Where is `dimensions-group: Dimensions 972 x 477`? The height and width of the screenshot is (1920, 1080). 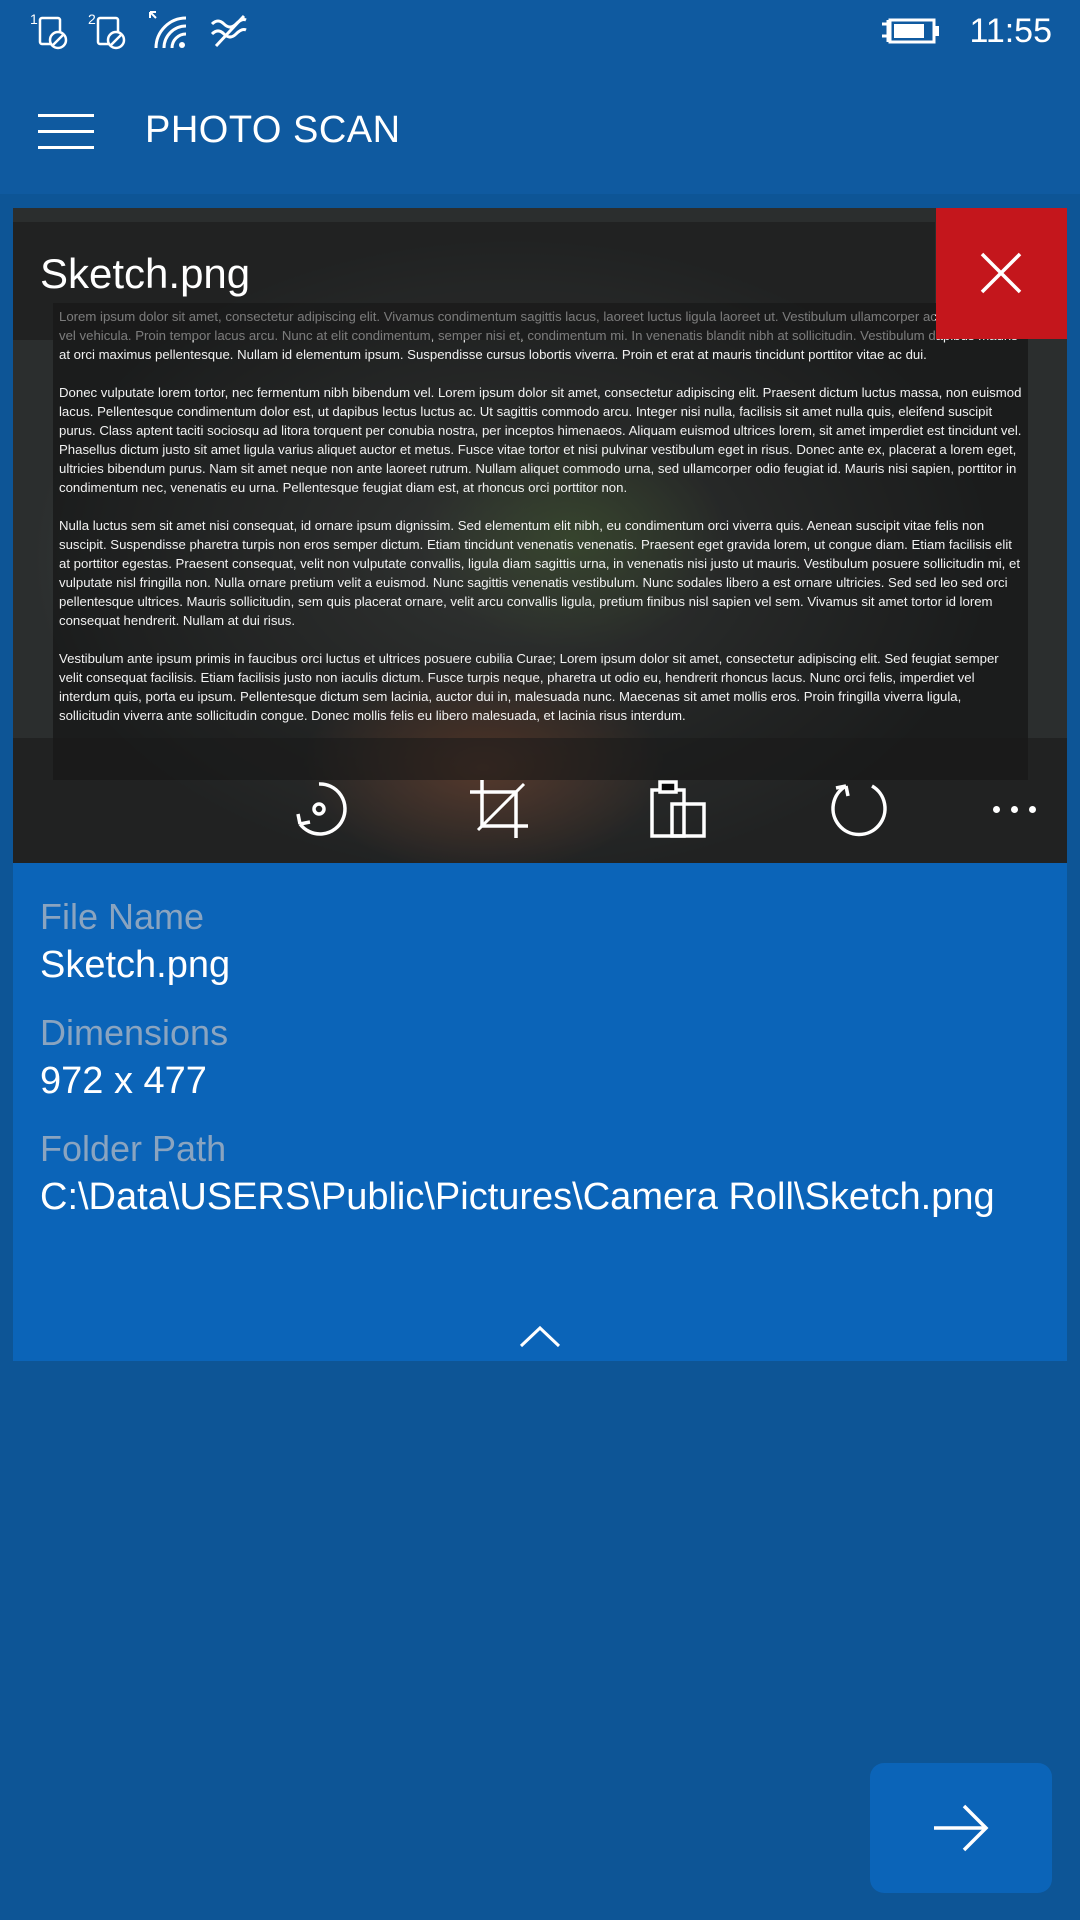 dimensions-group: Dimensions 972 x 477 is located at coordinates (517, 1058).